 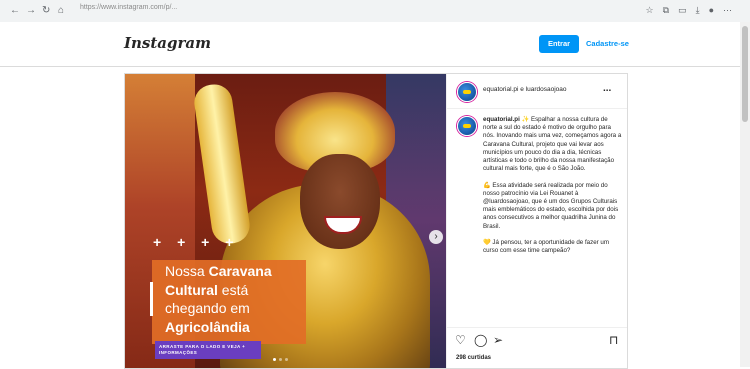 I want to click on post-author: equatorial.pi e luardosaojoao, so click(x=524, y=89).